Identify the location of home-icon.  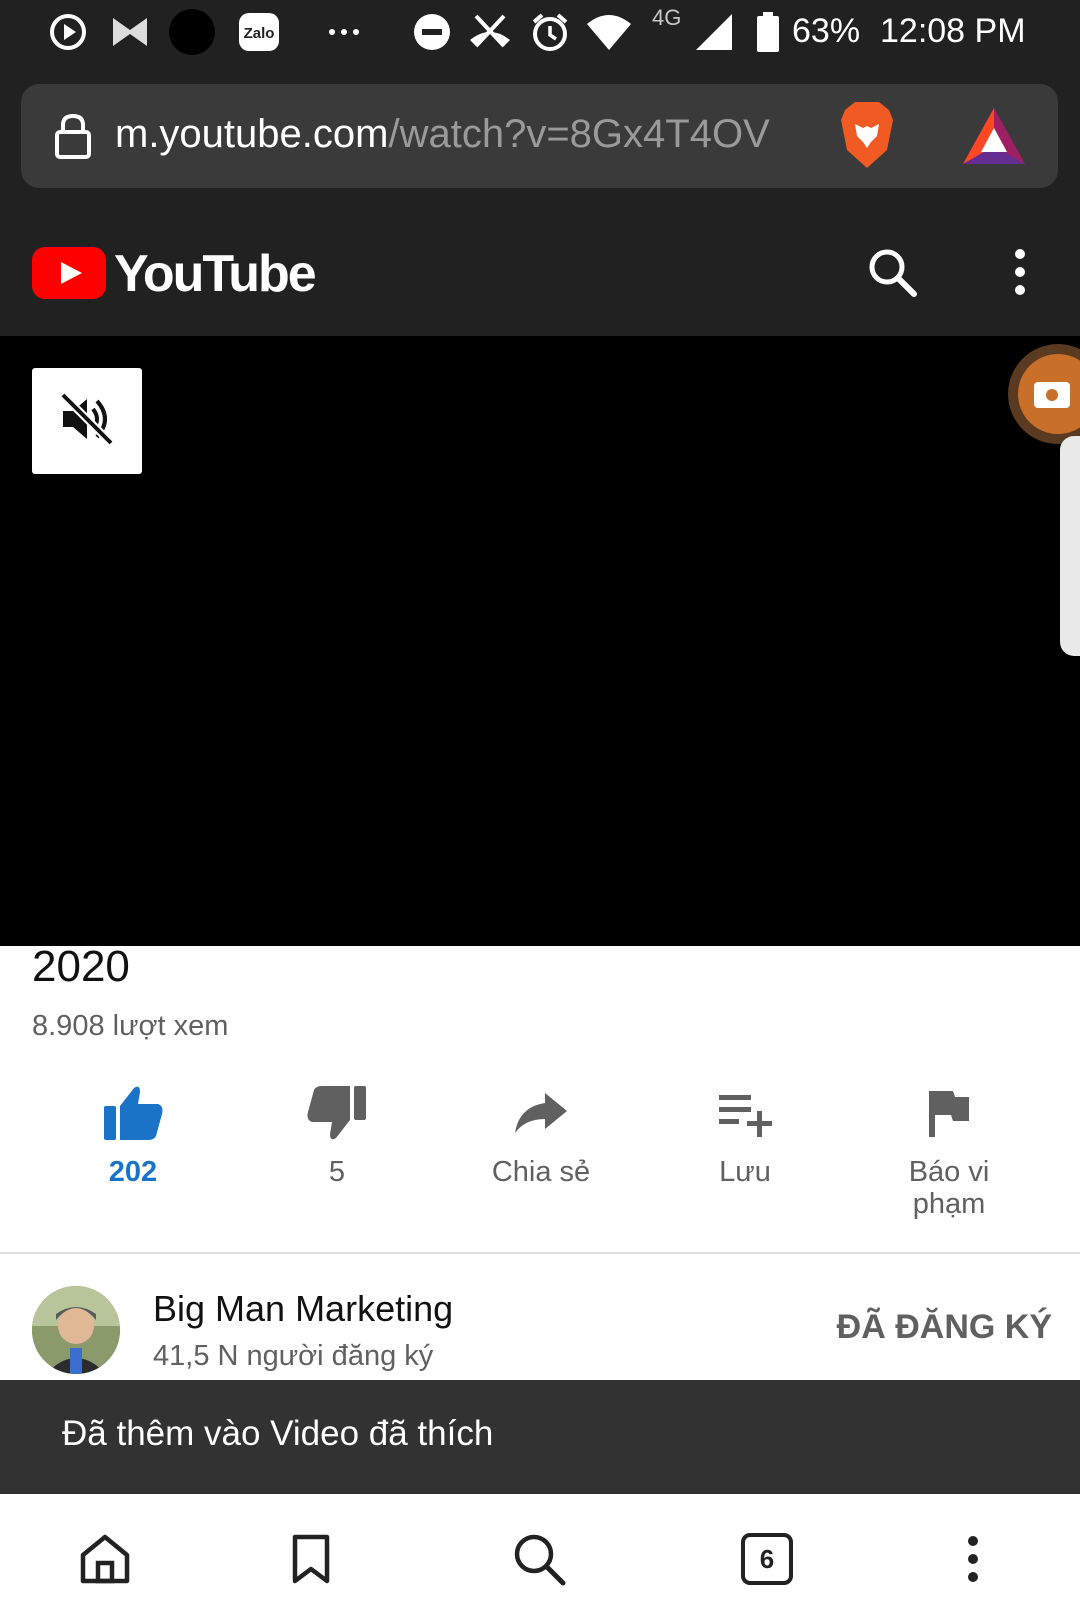
(105, 1559).